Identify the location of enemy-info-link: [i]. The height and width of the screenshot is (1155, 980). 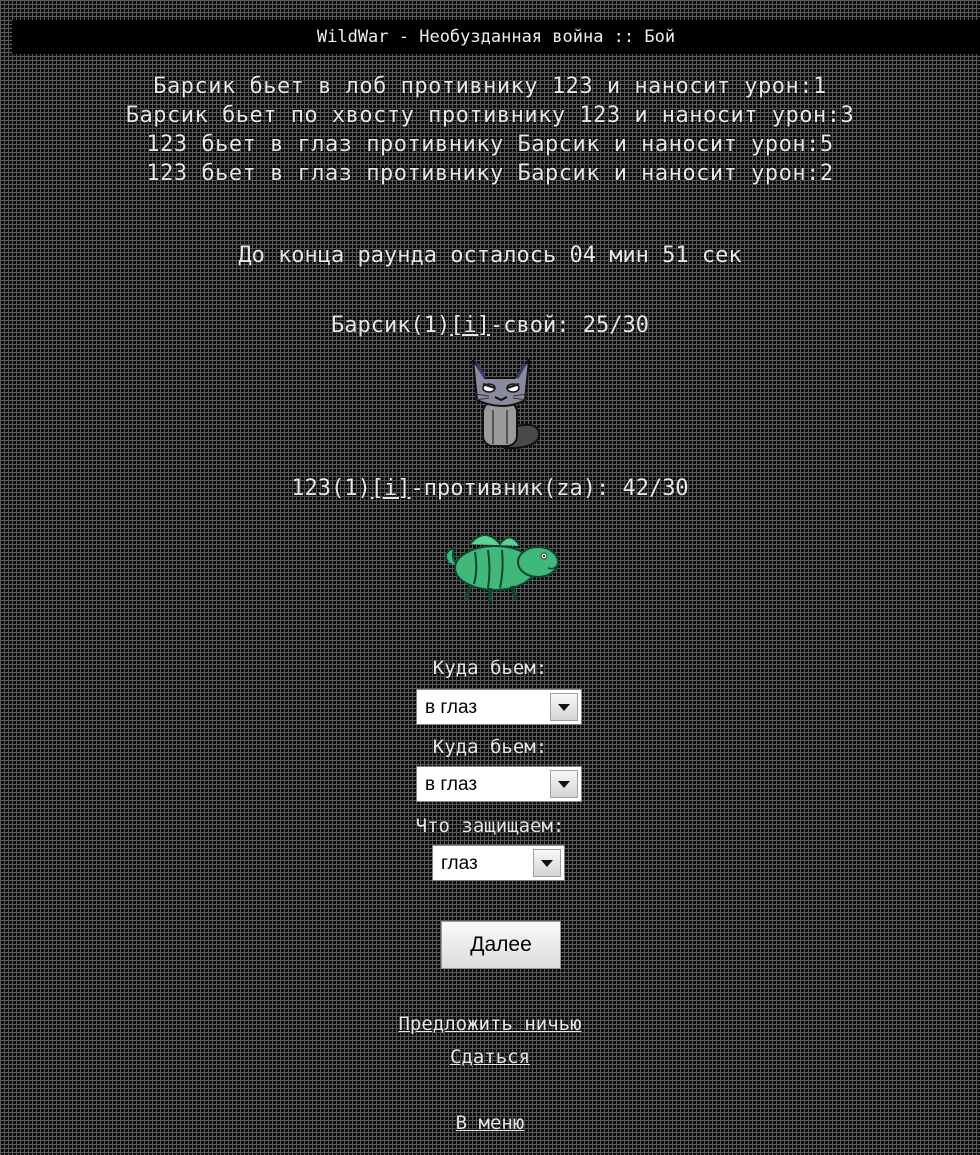
(391, 488).